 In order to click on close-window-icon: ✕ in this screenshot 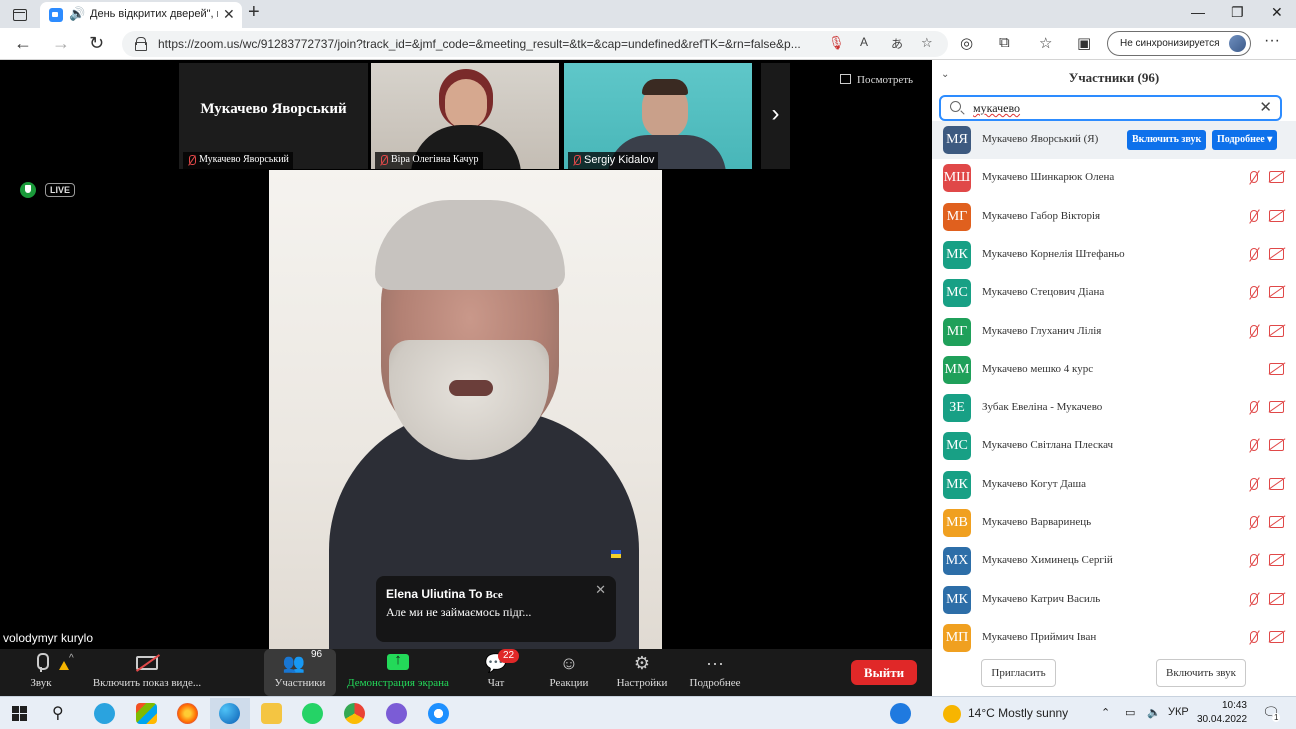, I will do `click(1277, 12)`.